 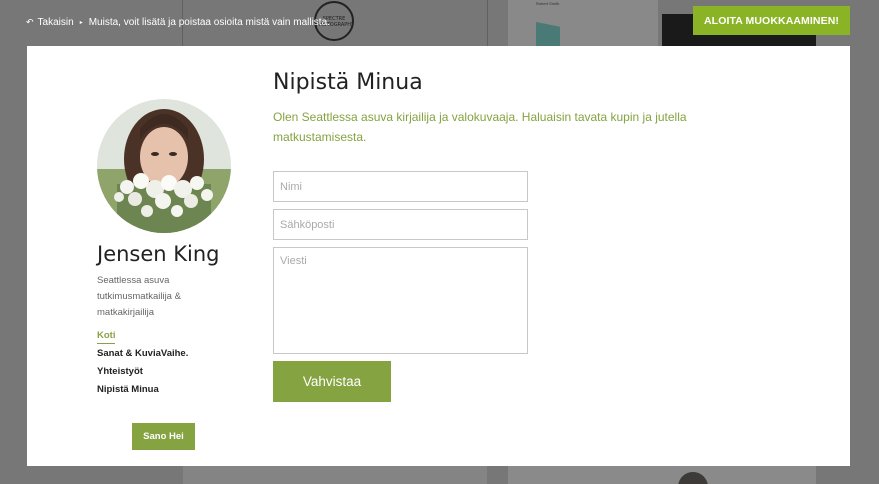 I want to click on avatar-photo, so click(x=164, y=166).